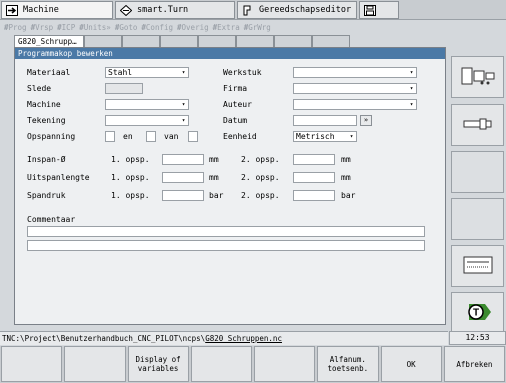  I want to click on spandruk-opsp1-label: 1. opsp., so click(130, 195).